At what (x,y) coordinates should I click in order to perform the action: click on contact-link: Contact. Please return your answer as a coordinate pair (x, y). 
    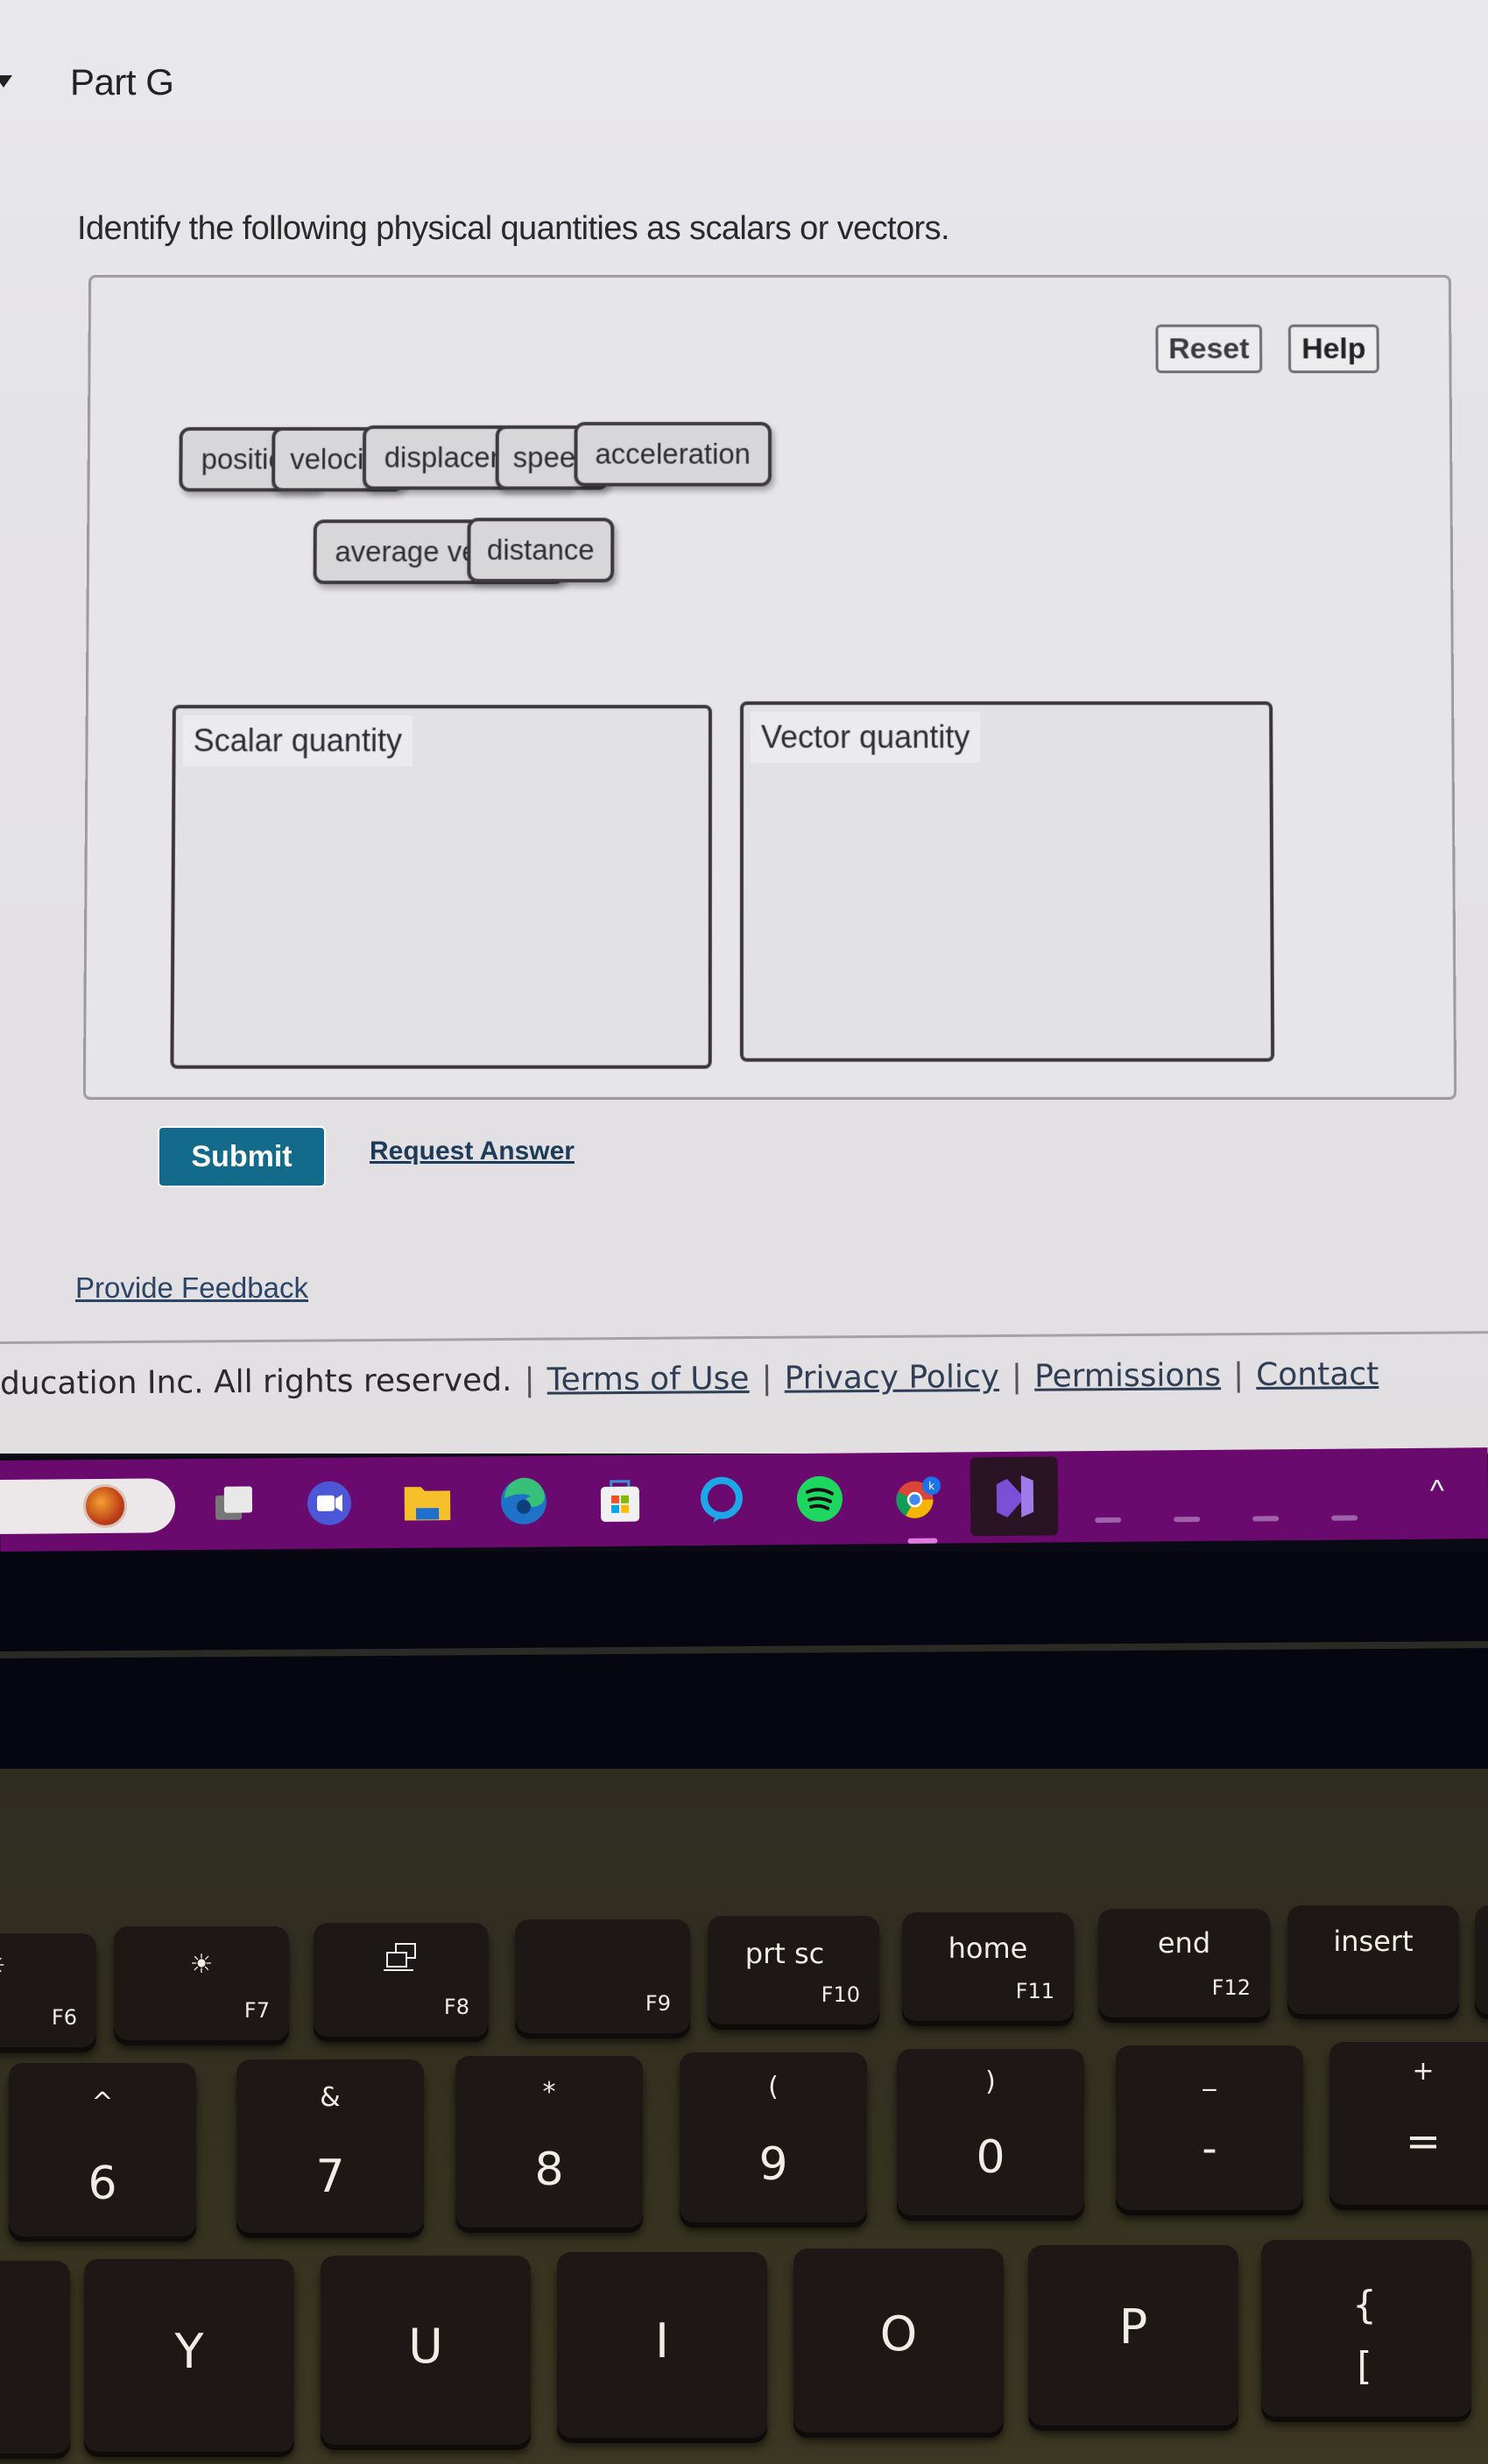
    Looking at the image, I should click on (1317, 1374).